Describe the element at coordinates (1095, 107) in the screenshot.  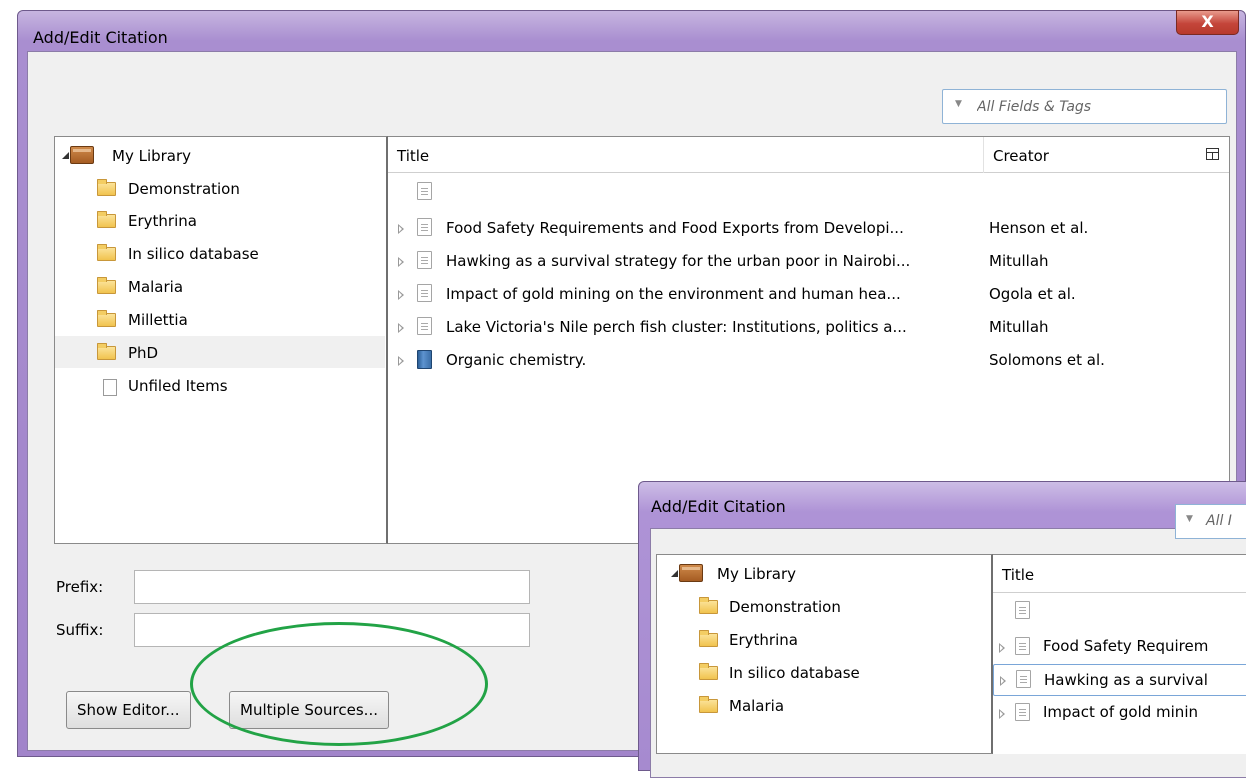
I see `search-input` at that location.